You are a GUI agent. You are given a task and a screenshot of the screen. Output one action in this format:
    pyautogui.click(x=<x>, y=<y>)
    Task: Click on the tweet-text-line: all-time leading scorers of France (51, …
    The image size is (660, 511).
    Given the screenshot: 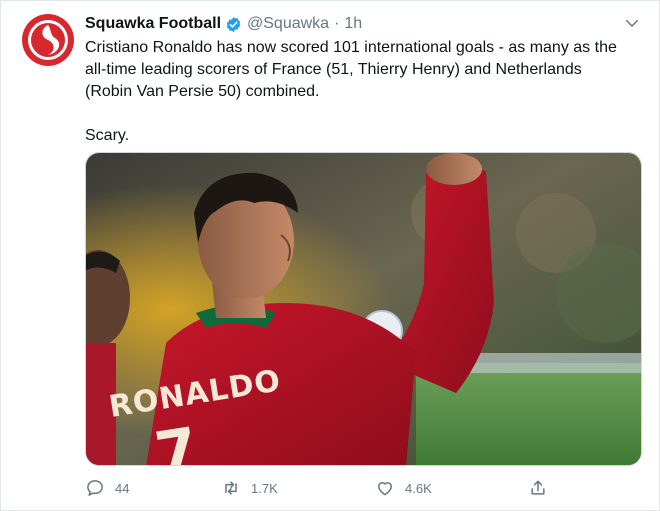 What is the action you would take?
    pyautogui.click(x=333, y=69)
    